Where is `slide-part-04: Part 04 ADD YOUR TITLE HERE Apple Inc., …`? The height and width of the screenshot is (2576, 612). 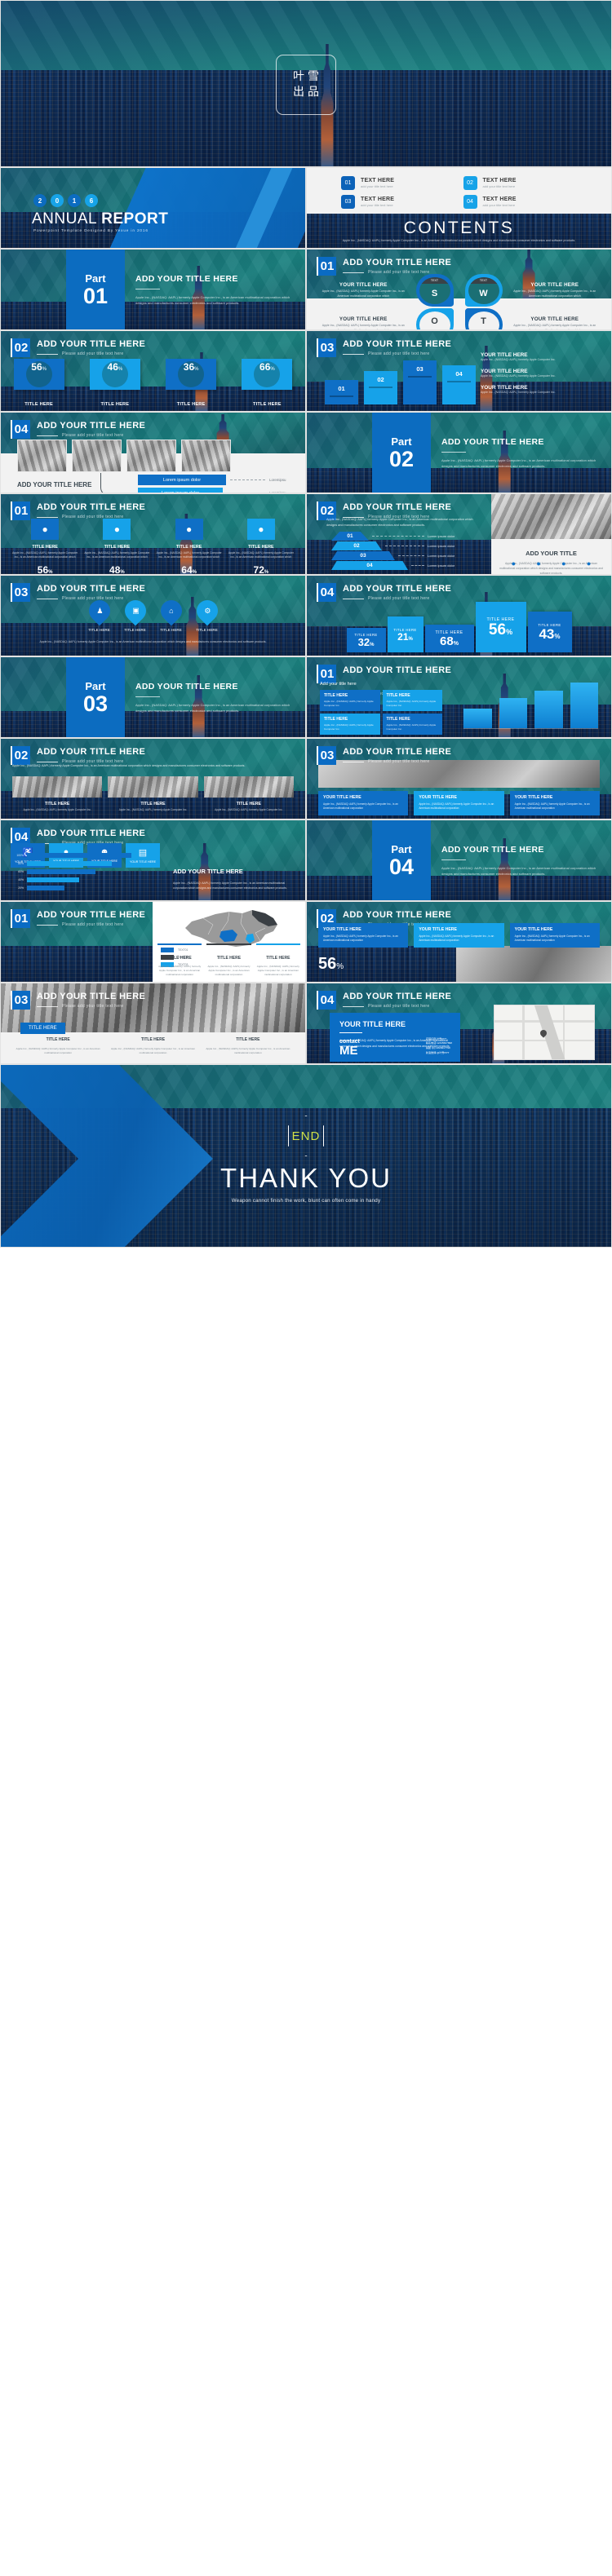
slide-part-04: Part 04 ADD YOUR TITLE HERE Apple Inc., … is located at coordinates (459, 860).